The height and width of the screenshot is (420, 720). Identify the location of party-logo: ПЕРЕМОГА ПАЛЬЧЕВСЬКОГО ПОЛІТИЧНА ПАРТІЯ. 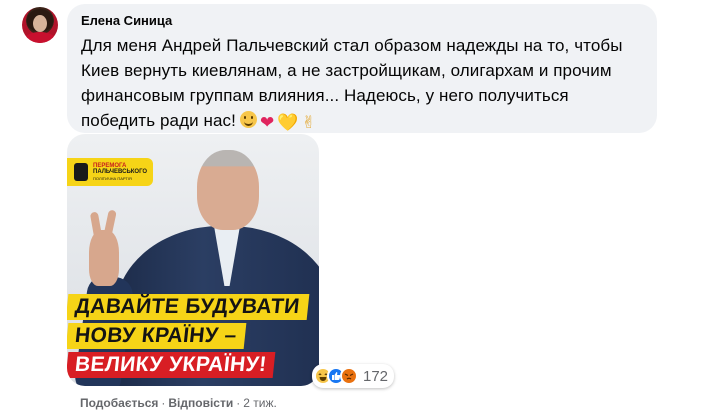
(110, 172).